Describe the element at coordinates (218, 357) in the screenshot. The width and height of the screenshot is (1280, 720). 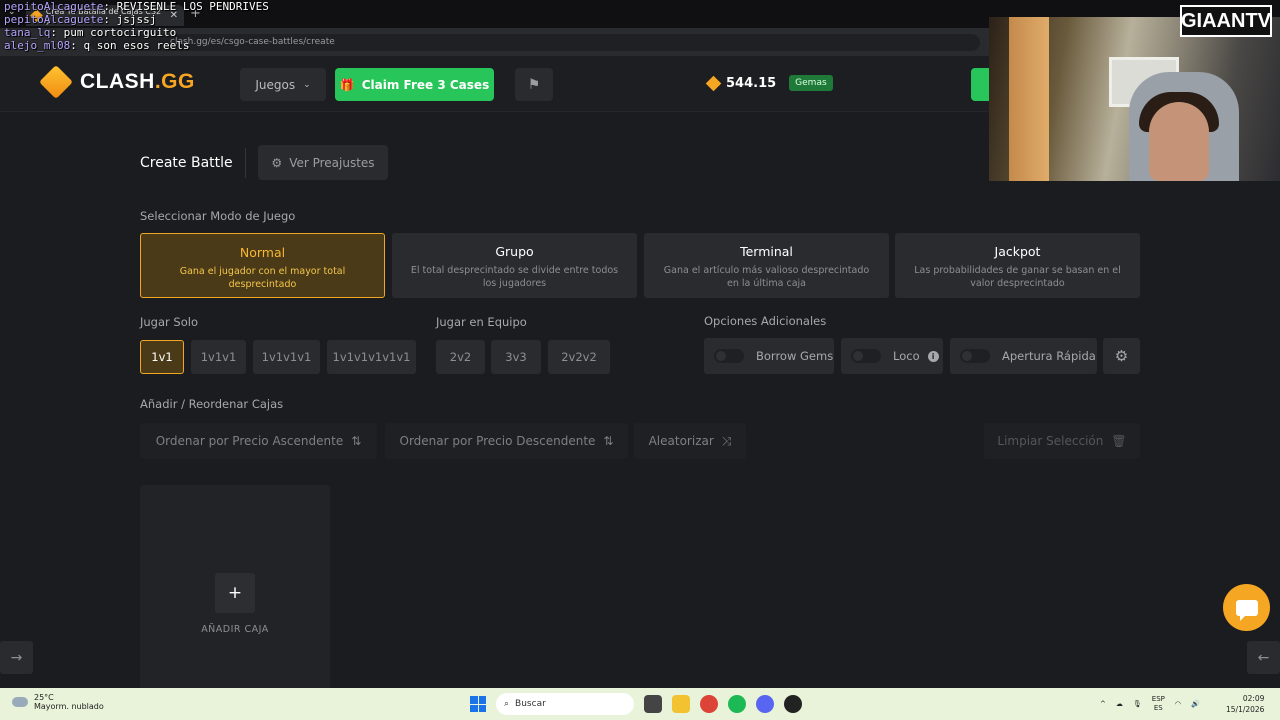
I see `solo-option-1v1v1: 1v1v1` at that location.